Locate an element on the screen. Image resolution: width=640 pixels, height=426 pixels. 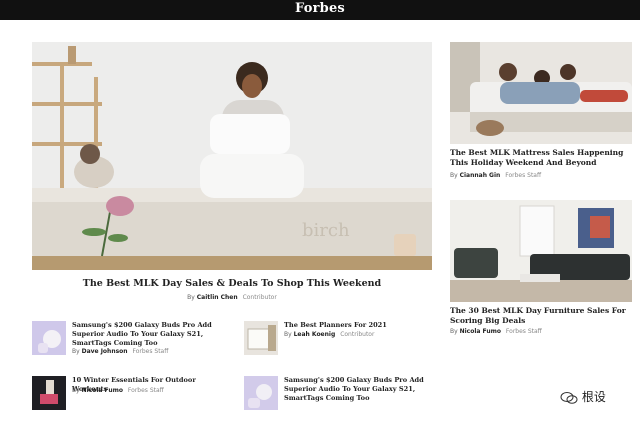
story-4-thumbnail is located at coordinates (261, 393).